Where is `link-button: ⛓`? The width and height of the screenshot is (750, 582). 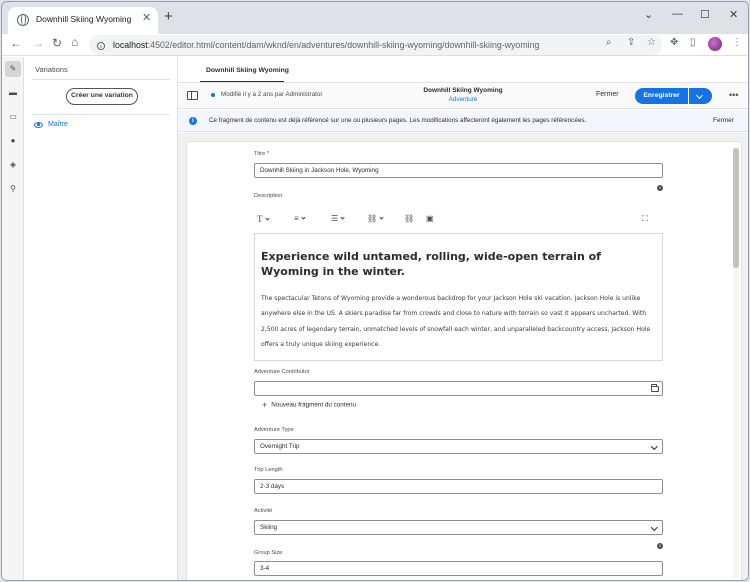 link-button: ⛓ is located at coordinates (375, 218).